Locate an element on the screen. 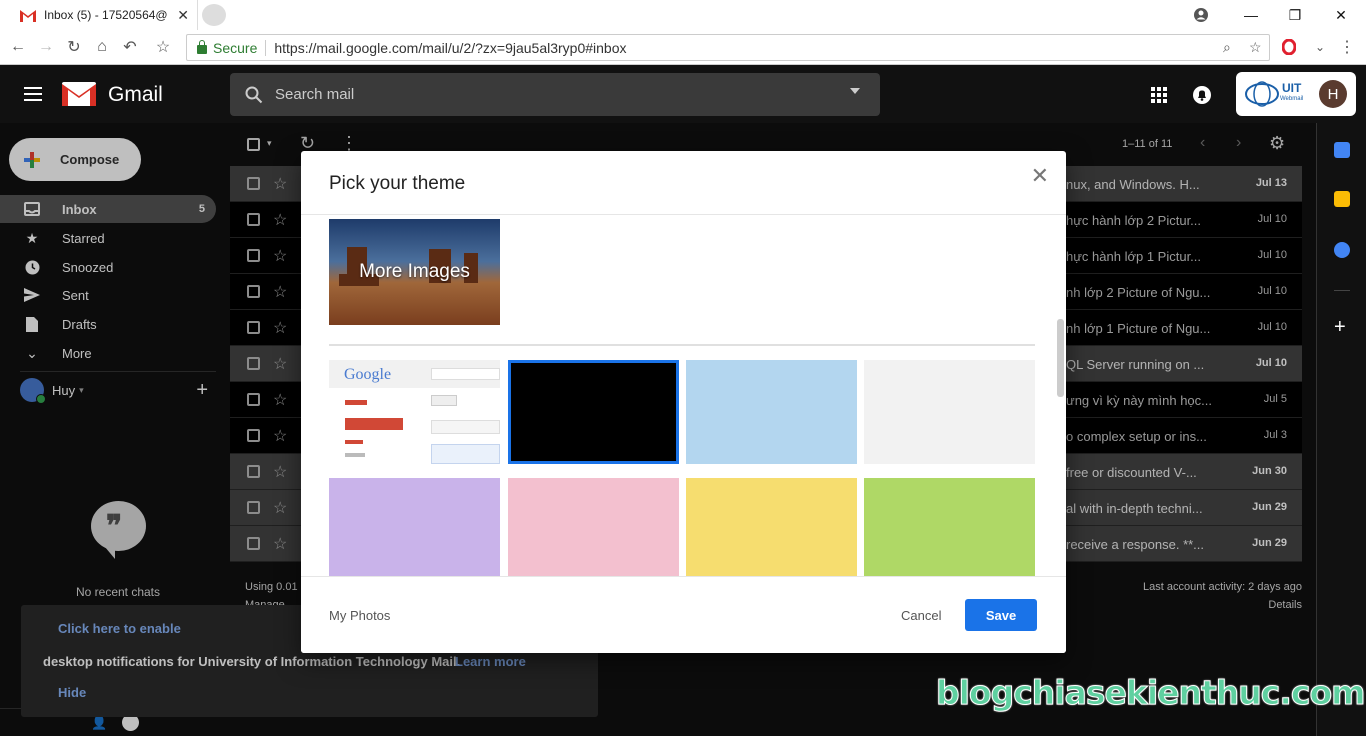  cancel-button: Cancel is located at coordinates (921, 615).